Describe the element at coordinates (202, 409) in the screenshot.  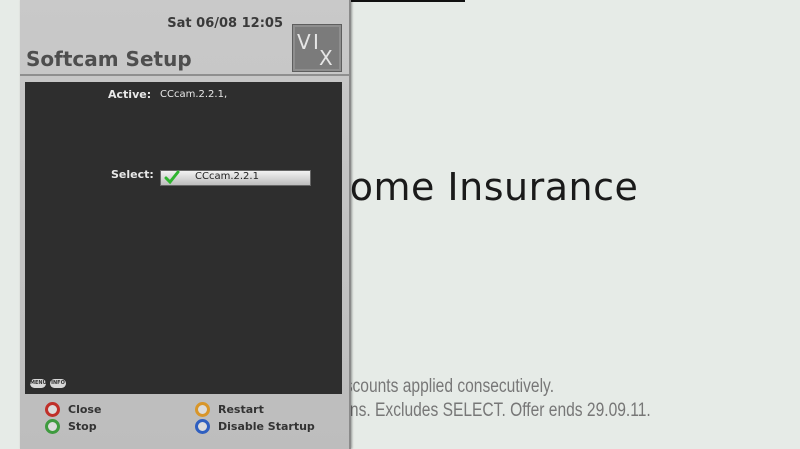
I see `yellow-key-icon` at that location.